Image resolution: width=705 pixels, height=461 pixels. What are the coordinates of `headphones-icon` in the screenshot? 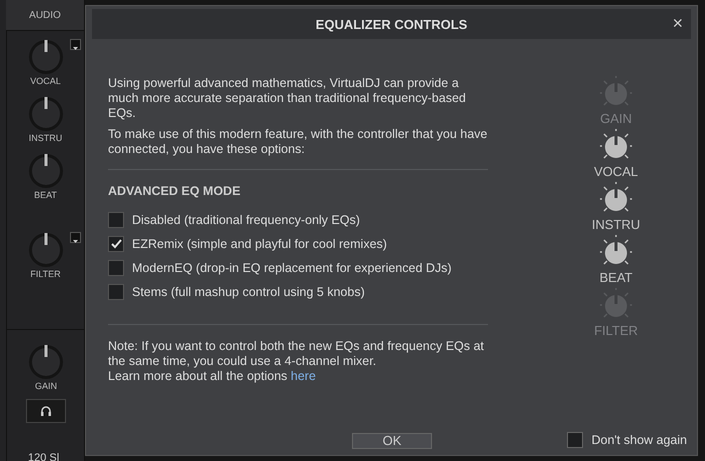 It's located at (46, 411).